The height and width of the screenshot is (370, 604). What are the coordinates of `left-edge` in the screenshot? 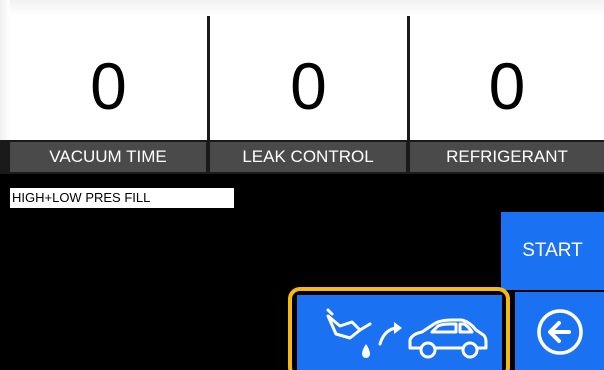 It's located at (5, 70).